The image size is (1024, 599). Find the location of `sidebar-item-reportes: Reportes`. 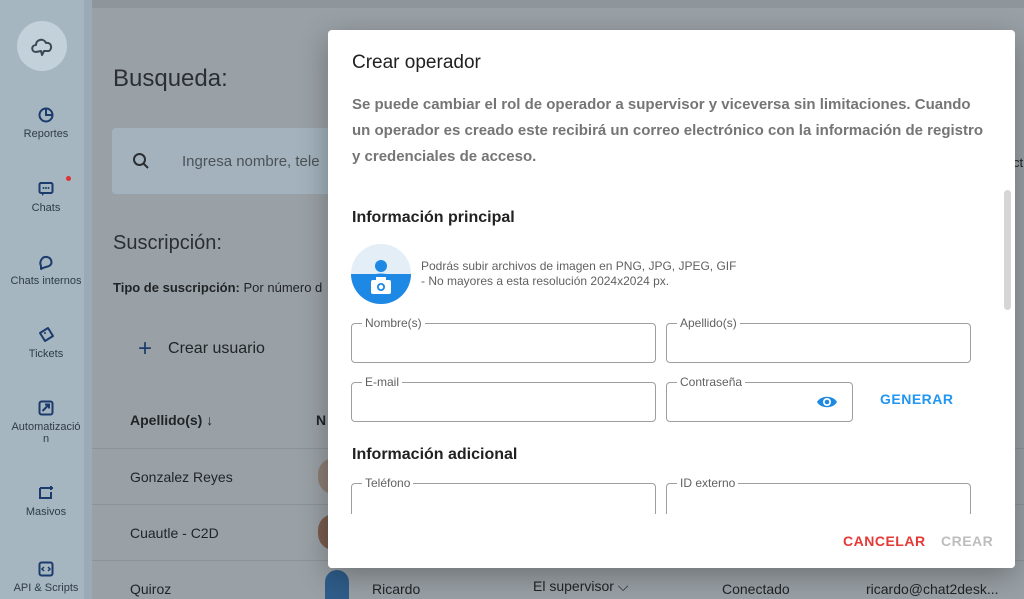

sidebar-item-reportes: Reportes is located at coordinates (46, 123).